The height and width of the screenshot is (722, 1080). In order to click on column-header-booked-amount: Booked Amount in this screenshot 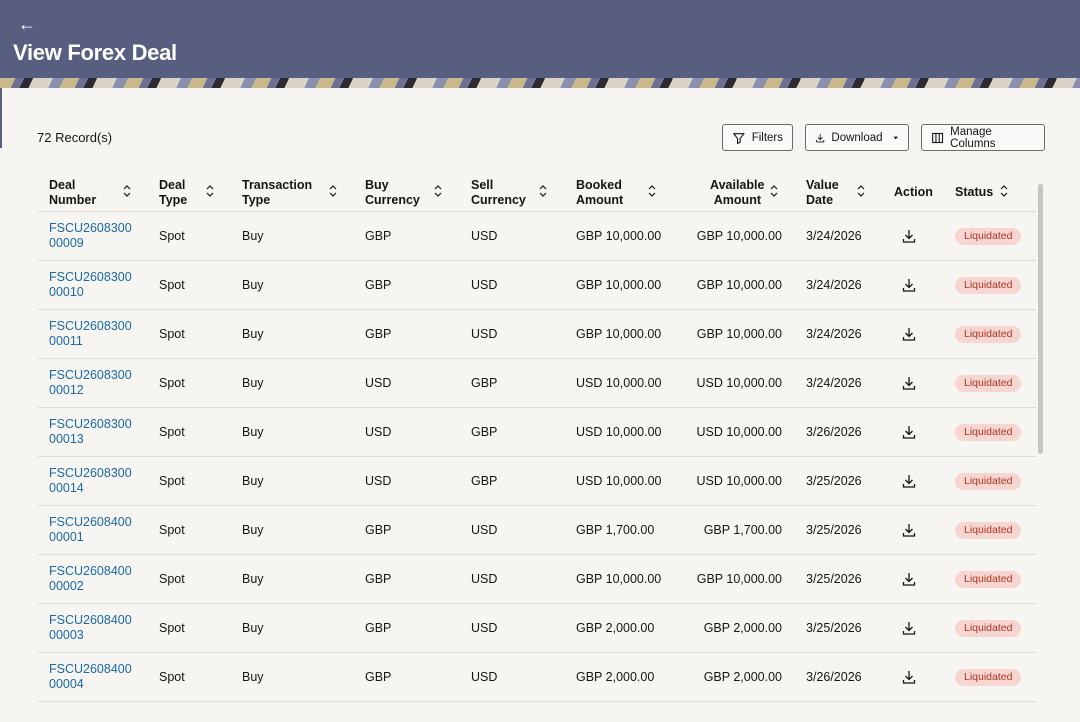, I will do `click(599, 193)`.